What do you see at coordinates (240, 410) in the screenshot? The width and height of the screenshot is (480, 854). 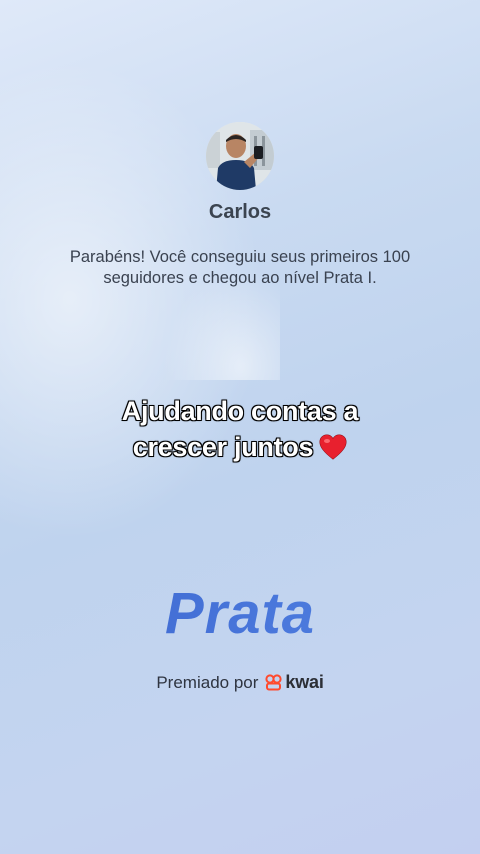 I see `caption-line-1: Ajudando contas a` at bounding box center [240, 410].